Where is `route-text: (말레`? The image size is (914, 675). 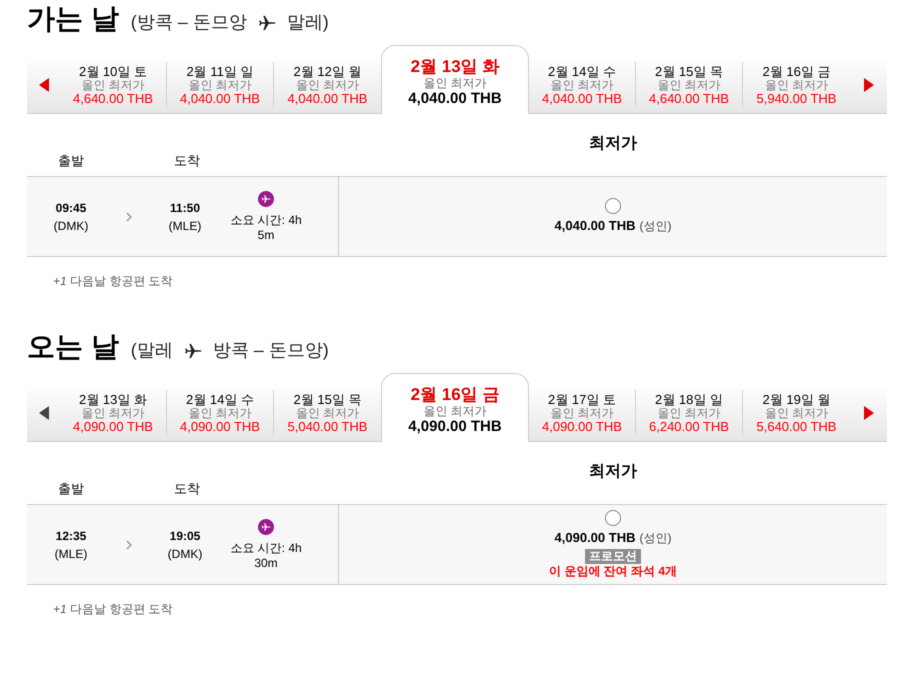 route-text: (말레 is located at coordinates (151, 350).